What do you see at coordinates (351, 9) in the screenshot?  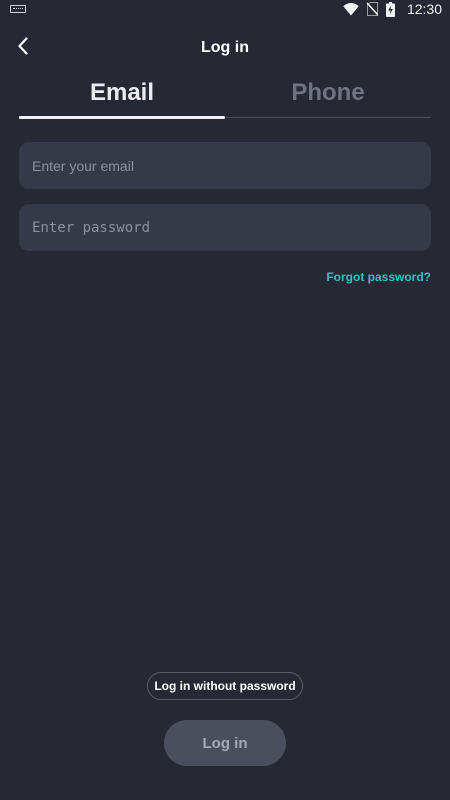 I see `wifi-icon` at bounding box center [351, 9].